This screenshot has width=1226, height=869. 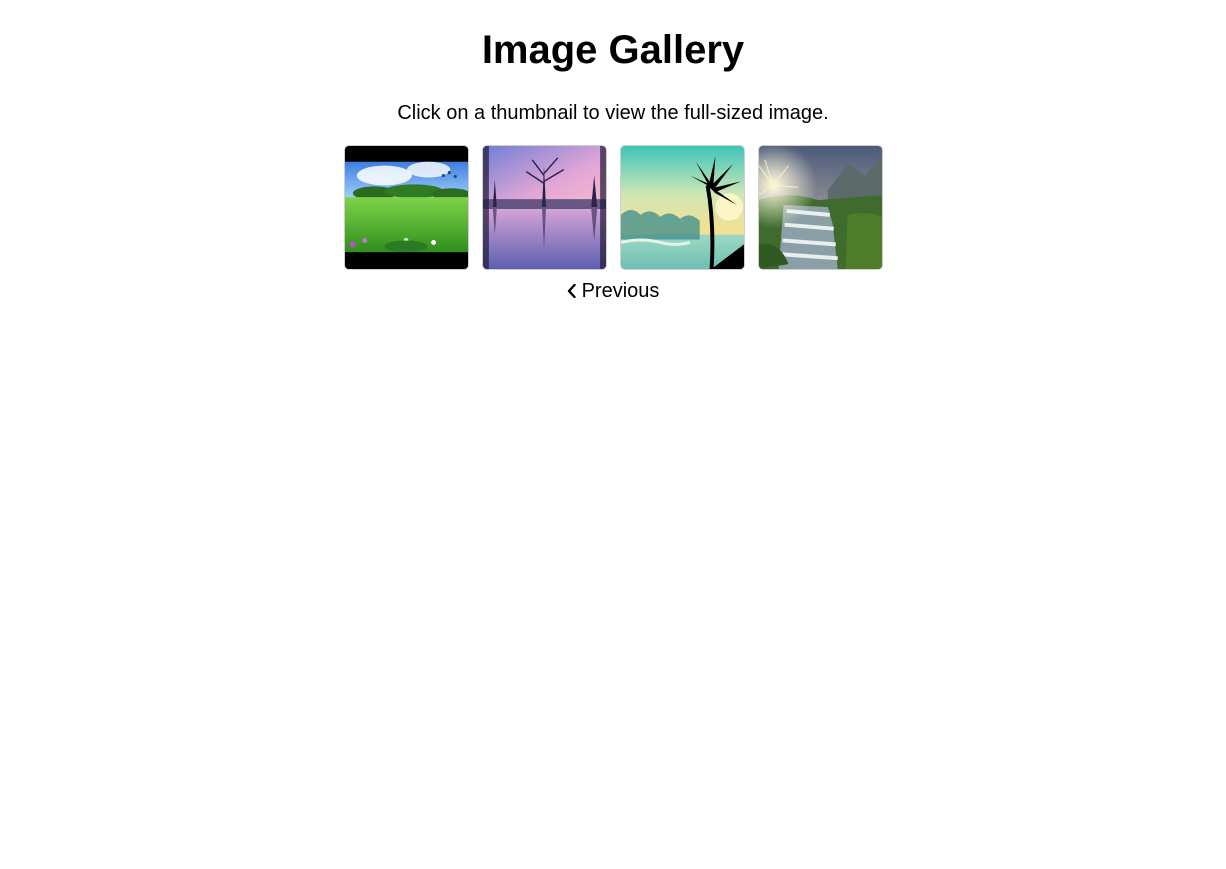 I want to click on previous-button: Previous, so click(x=613, y=291).